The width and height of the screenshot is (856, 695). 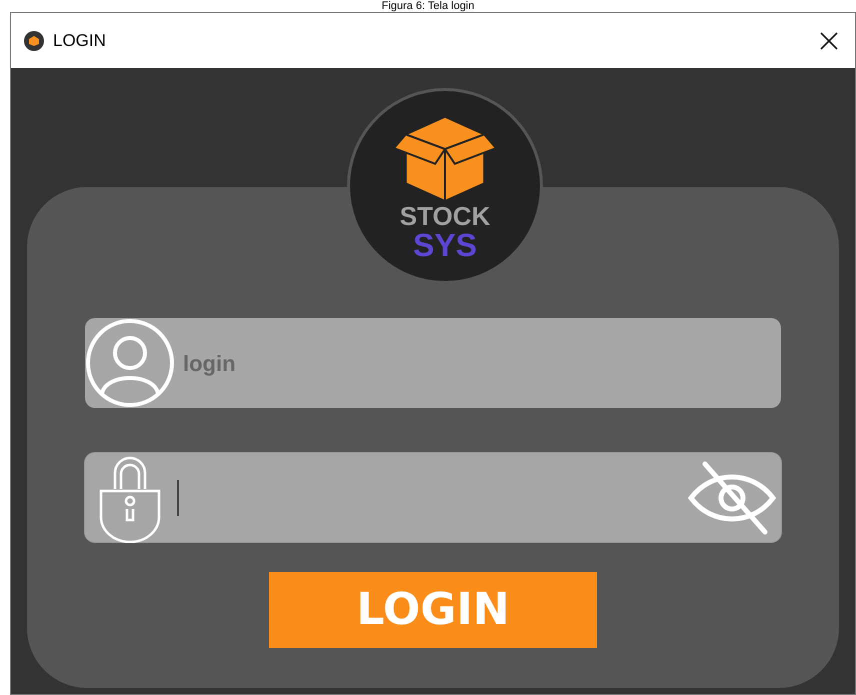 What do you see at coordinates (482, 363) in the screenshot?
I see `login-input: login` at bounding box center [482, 363].